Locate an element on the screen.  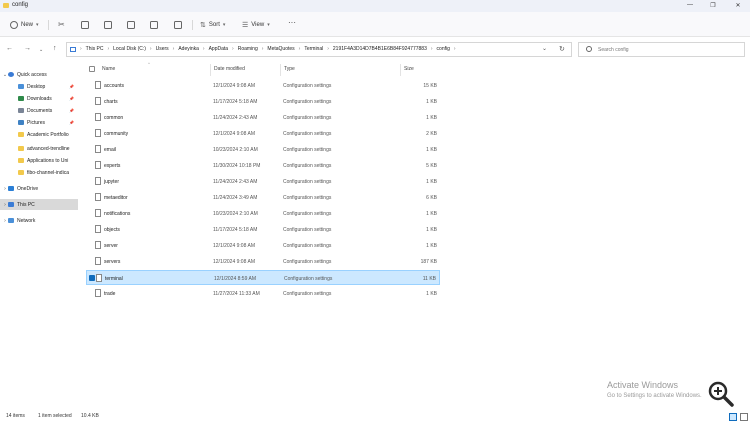
nav-item: › This PC is located at coordinates (39, 204).